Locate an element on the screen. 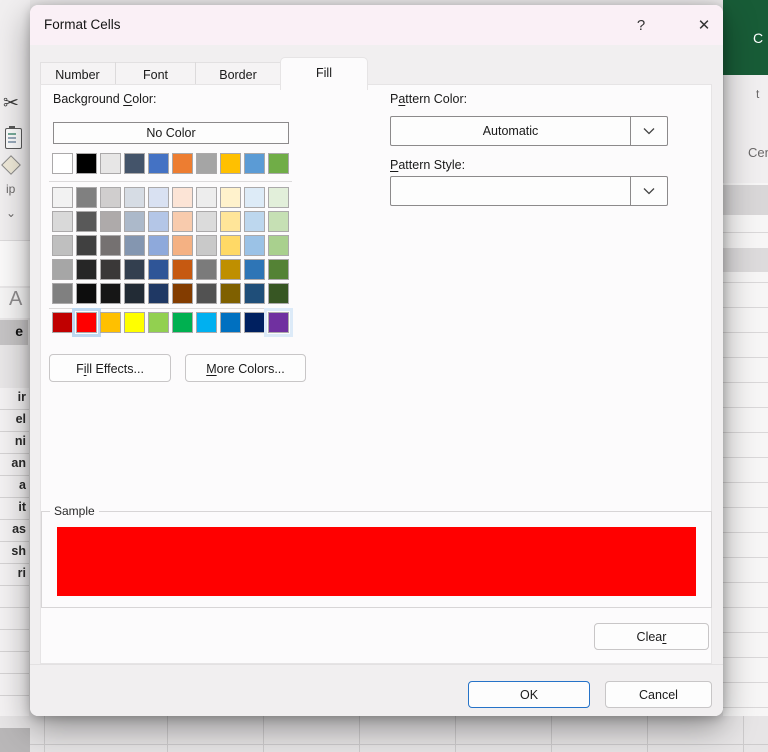  tab-fill: Fill is located at coordinates (324, 73).